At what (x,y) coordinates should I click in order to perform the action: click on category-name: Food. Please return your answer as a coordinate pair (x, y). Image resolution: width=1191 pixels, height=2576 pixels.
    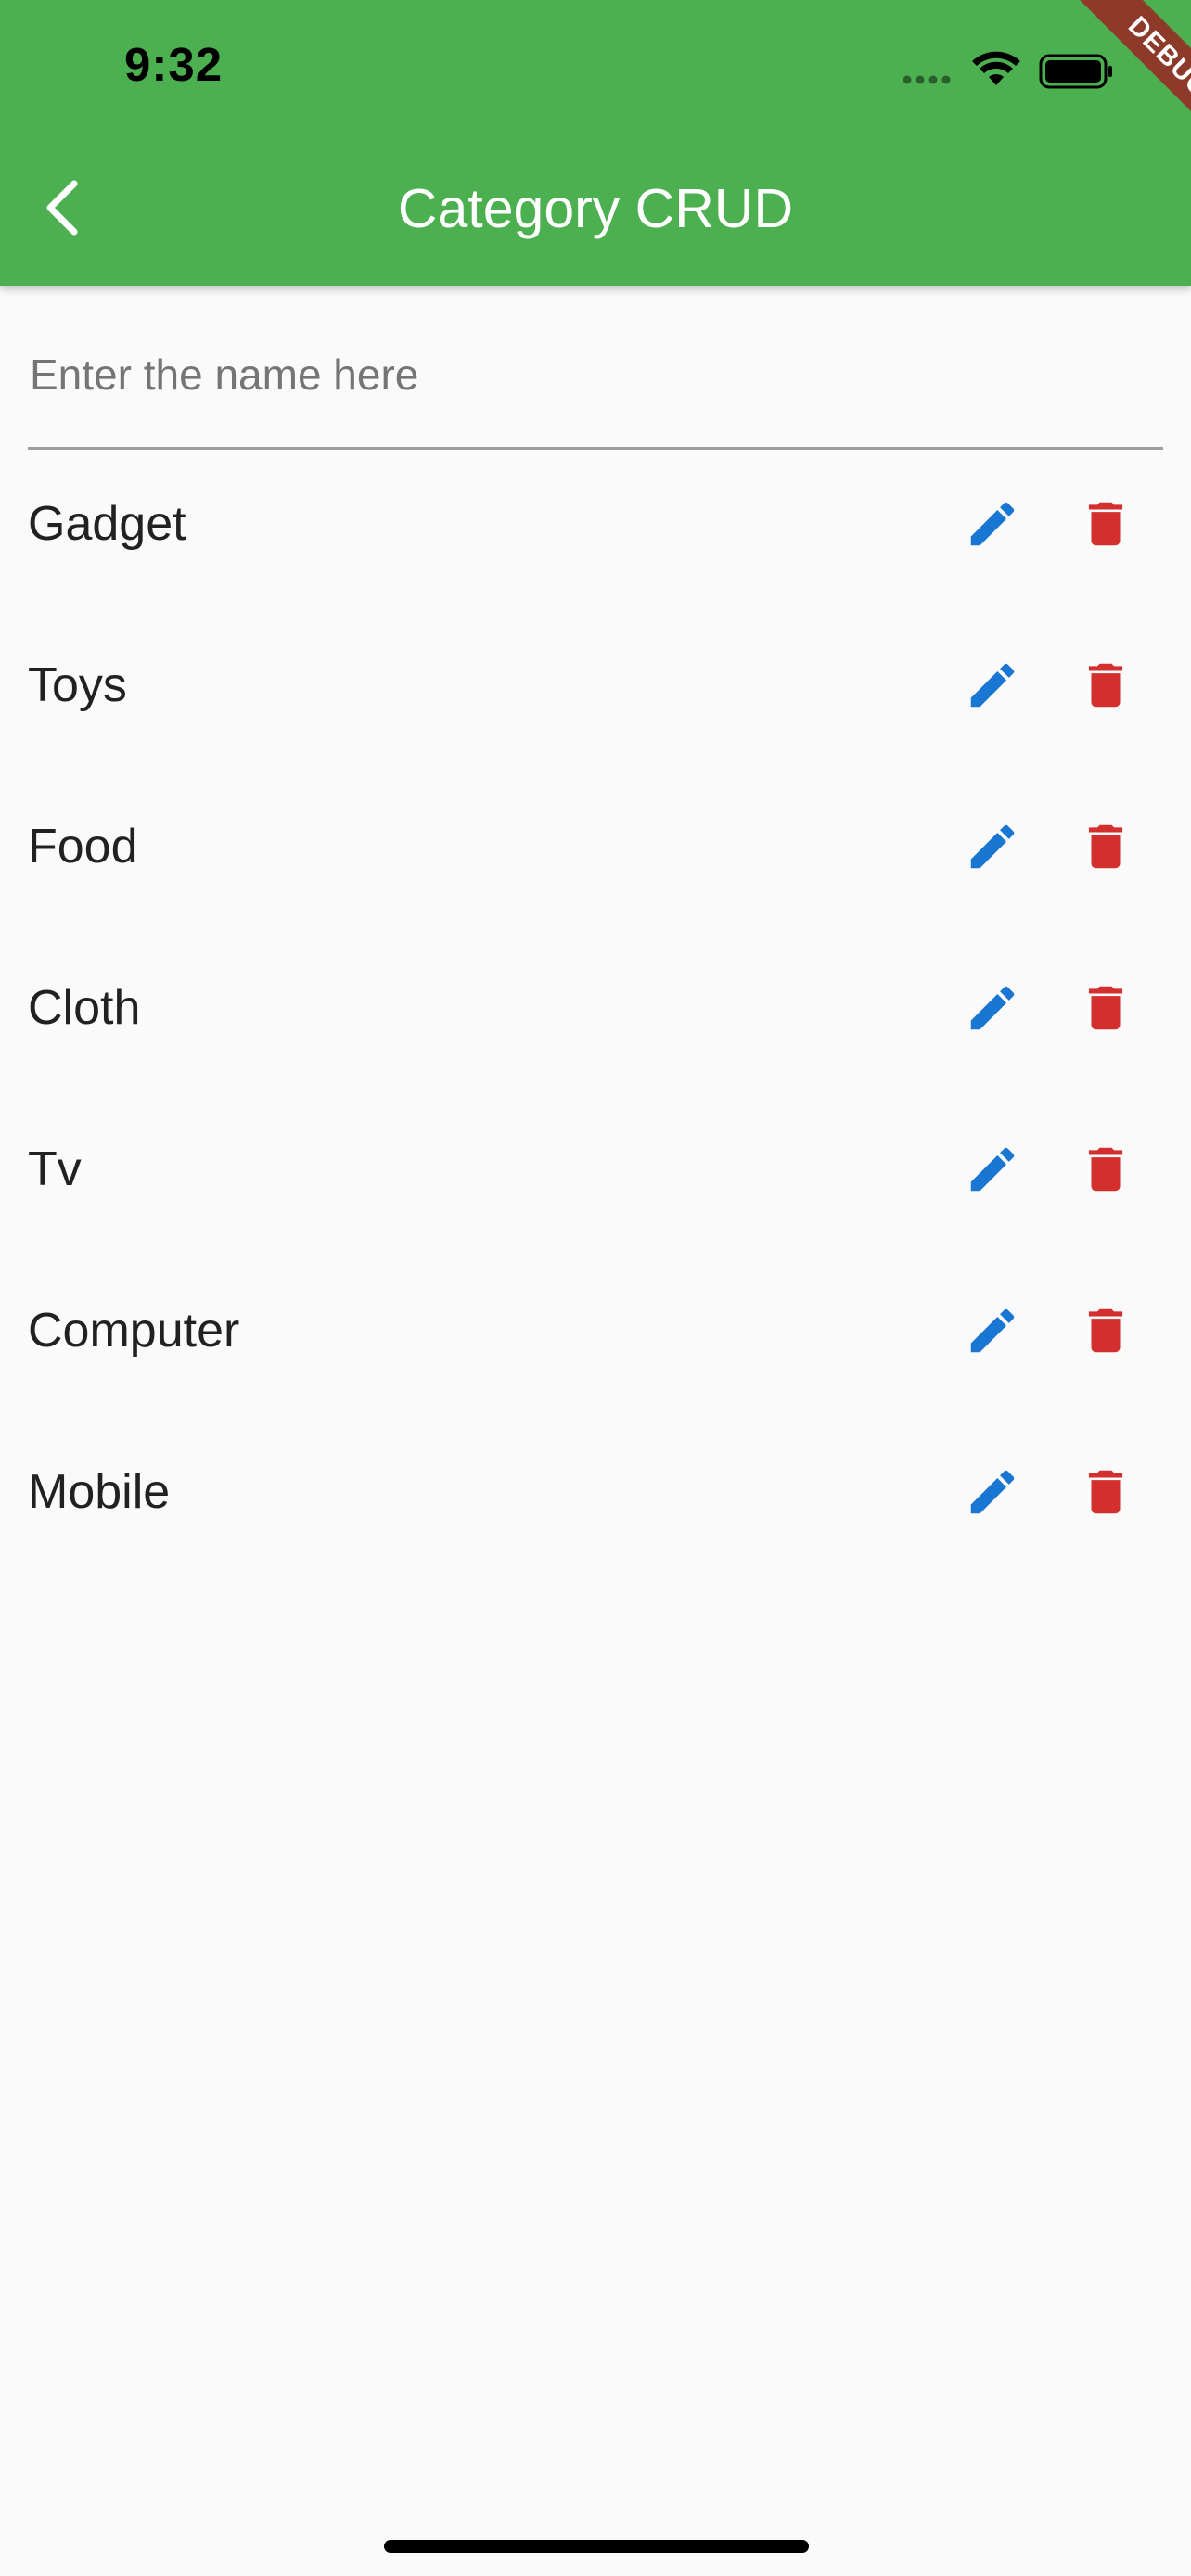
    Looking at the image, I should click on (83, 847).